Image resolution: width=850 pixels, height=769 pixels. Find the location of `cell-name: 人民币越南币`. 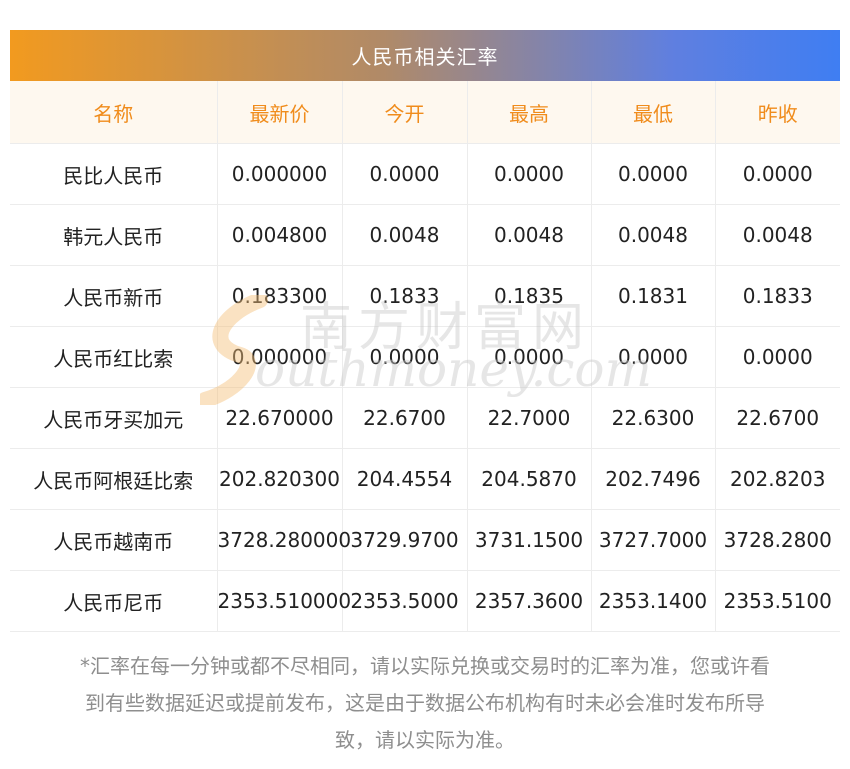

cell-name: 人民币越南币 is located at coordinates (114, 540).